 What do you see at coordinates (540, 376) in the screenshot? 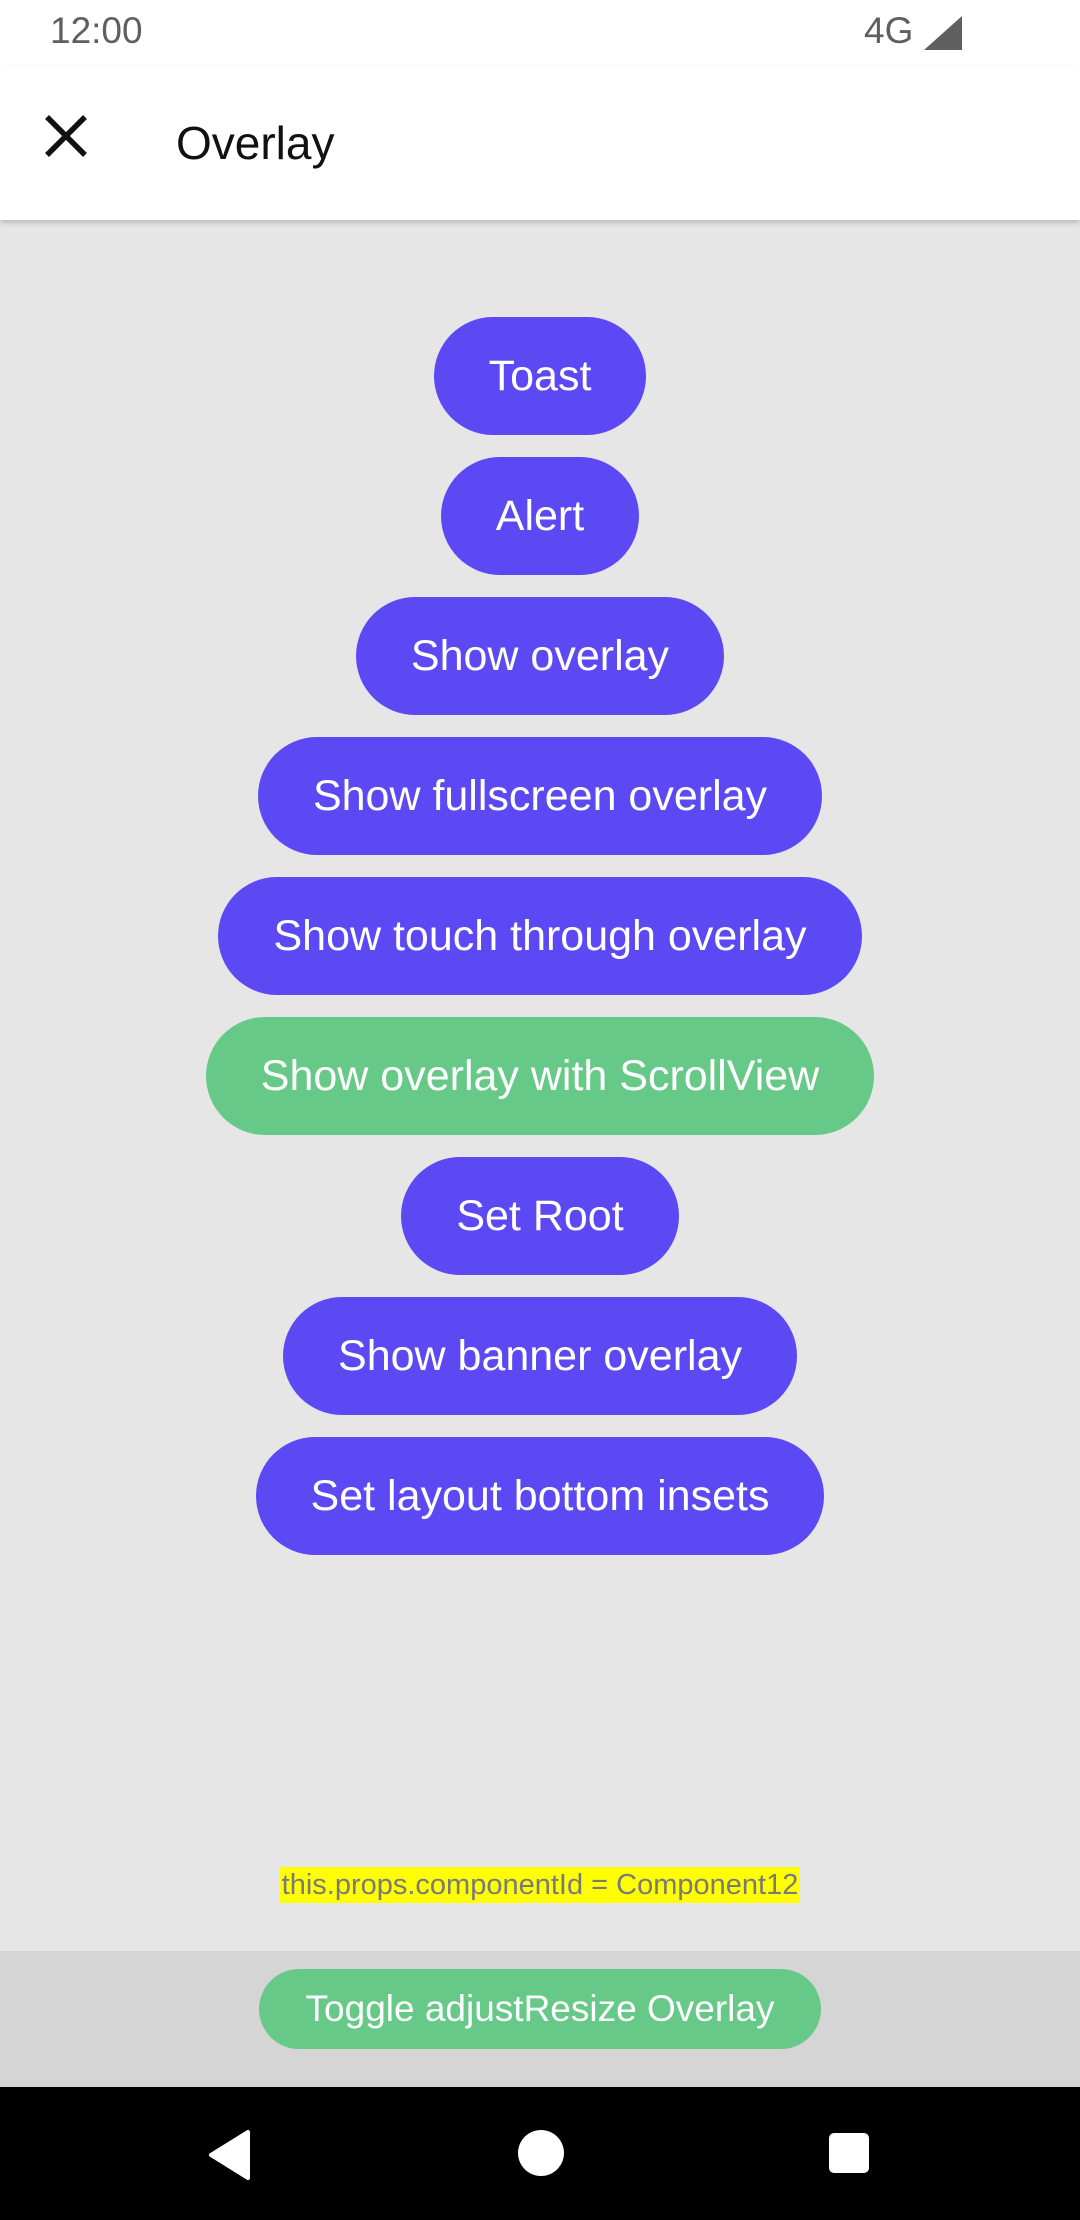
I see `toast-button: Toast` at bounding box center [540, 376].